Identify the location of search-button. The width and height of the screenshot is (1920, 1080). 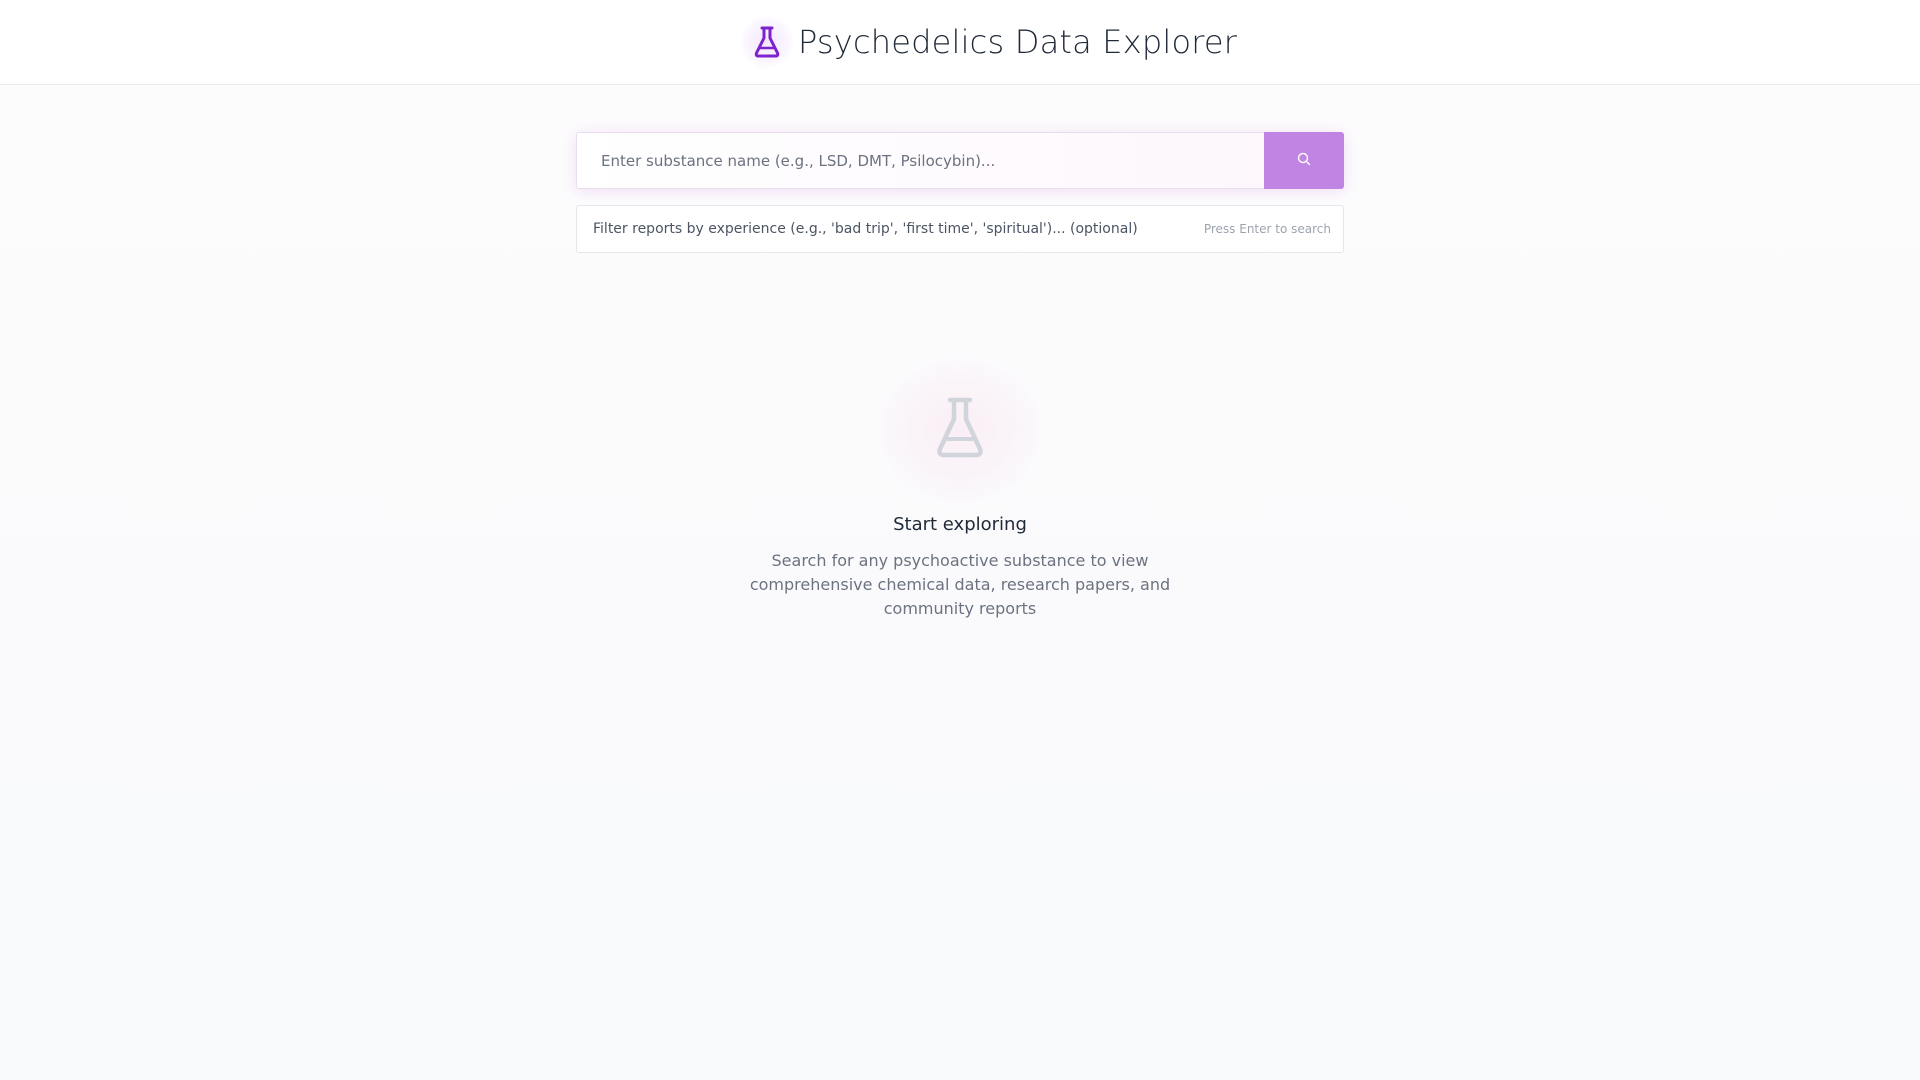
(1304, 160).